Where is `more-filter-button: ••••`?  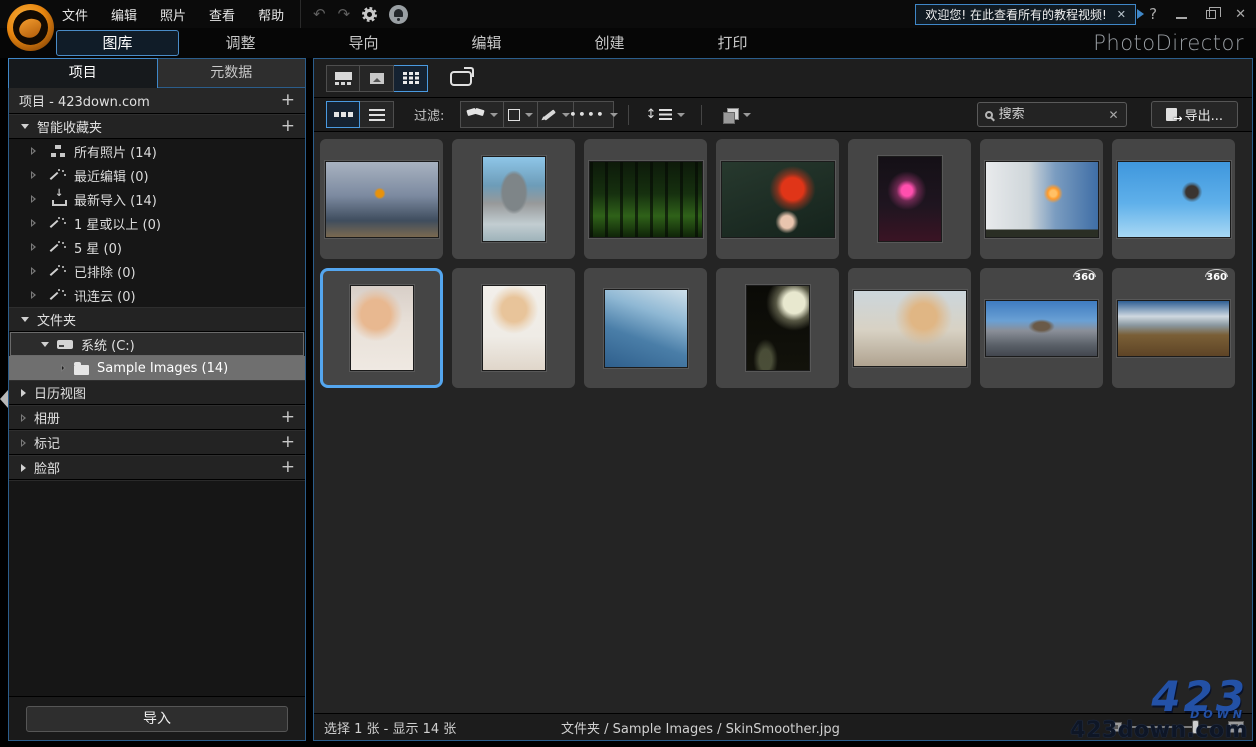 more-filter-button: •••• is located at coordinates (594, 114).